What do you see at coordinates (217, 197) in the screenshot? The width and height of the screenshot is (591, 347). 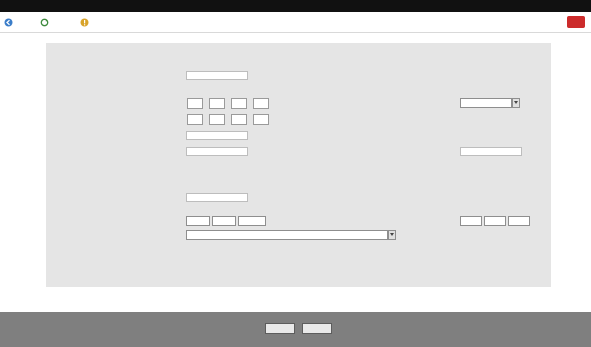 I see `section2-row1-input` at bounding box center [217, 197].